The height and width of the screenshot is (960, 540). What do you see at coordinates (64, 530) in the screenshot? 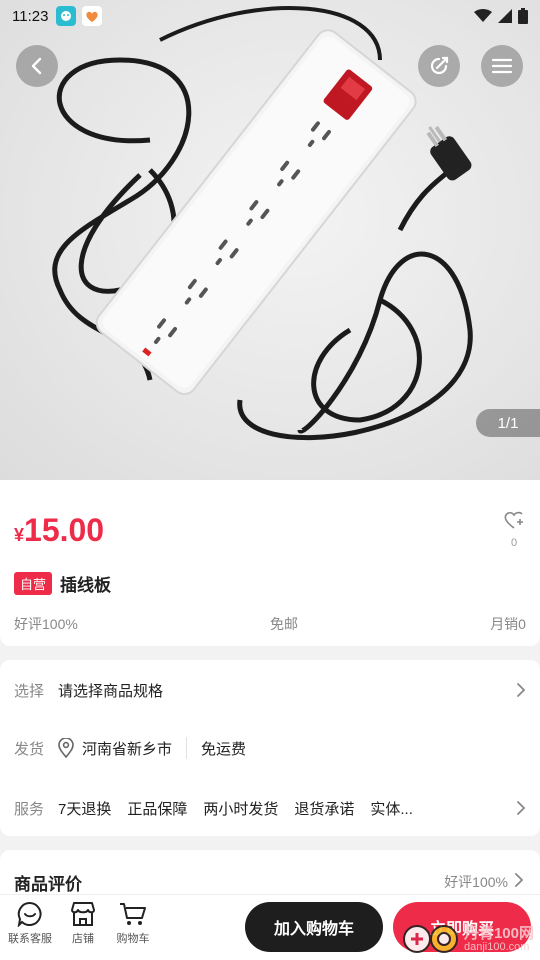
I see `price-value: 15.00` at bounding box center [64, 530].